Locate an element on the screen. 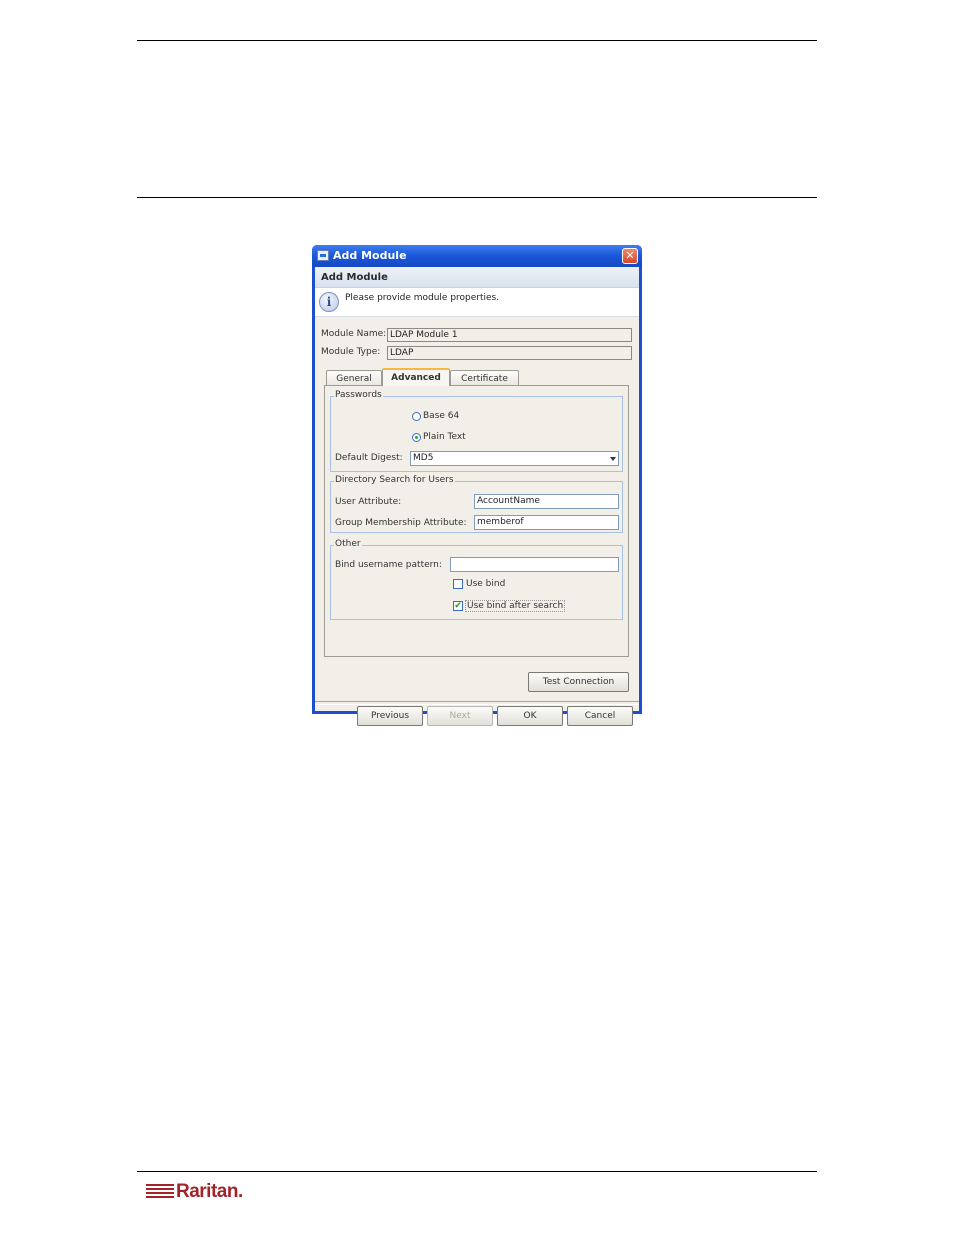 This screenshot has width=954, height=1235. default-digest-select: MD5 is located at coordinates (514, 458).